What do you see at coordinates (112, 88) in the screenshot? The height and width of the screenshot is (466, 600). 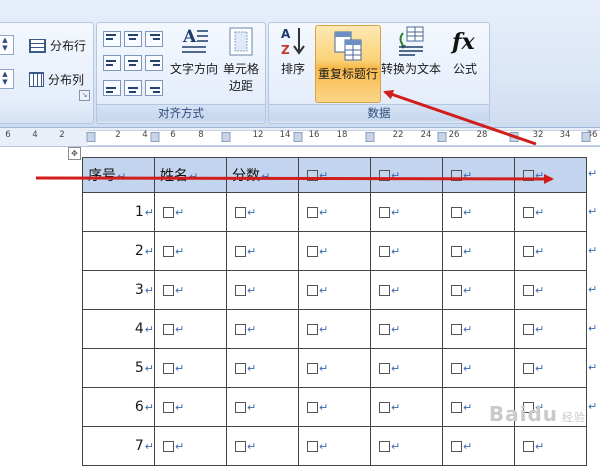 I see `align-bottom-left-button` at bounding box center [112, 88].